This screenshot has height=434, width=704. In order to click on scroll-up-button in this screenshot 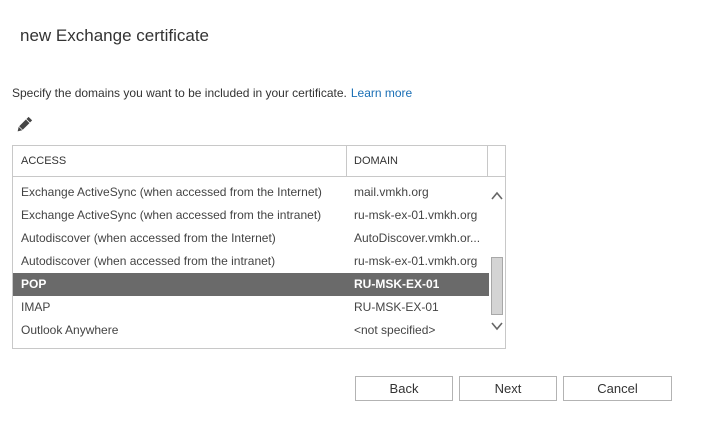, I will do `click(497, 196)`.